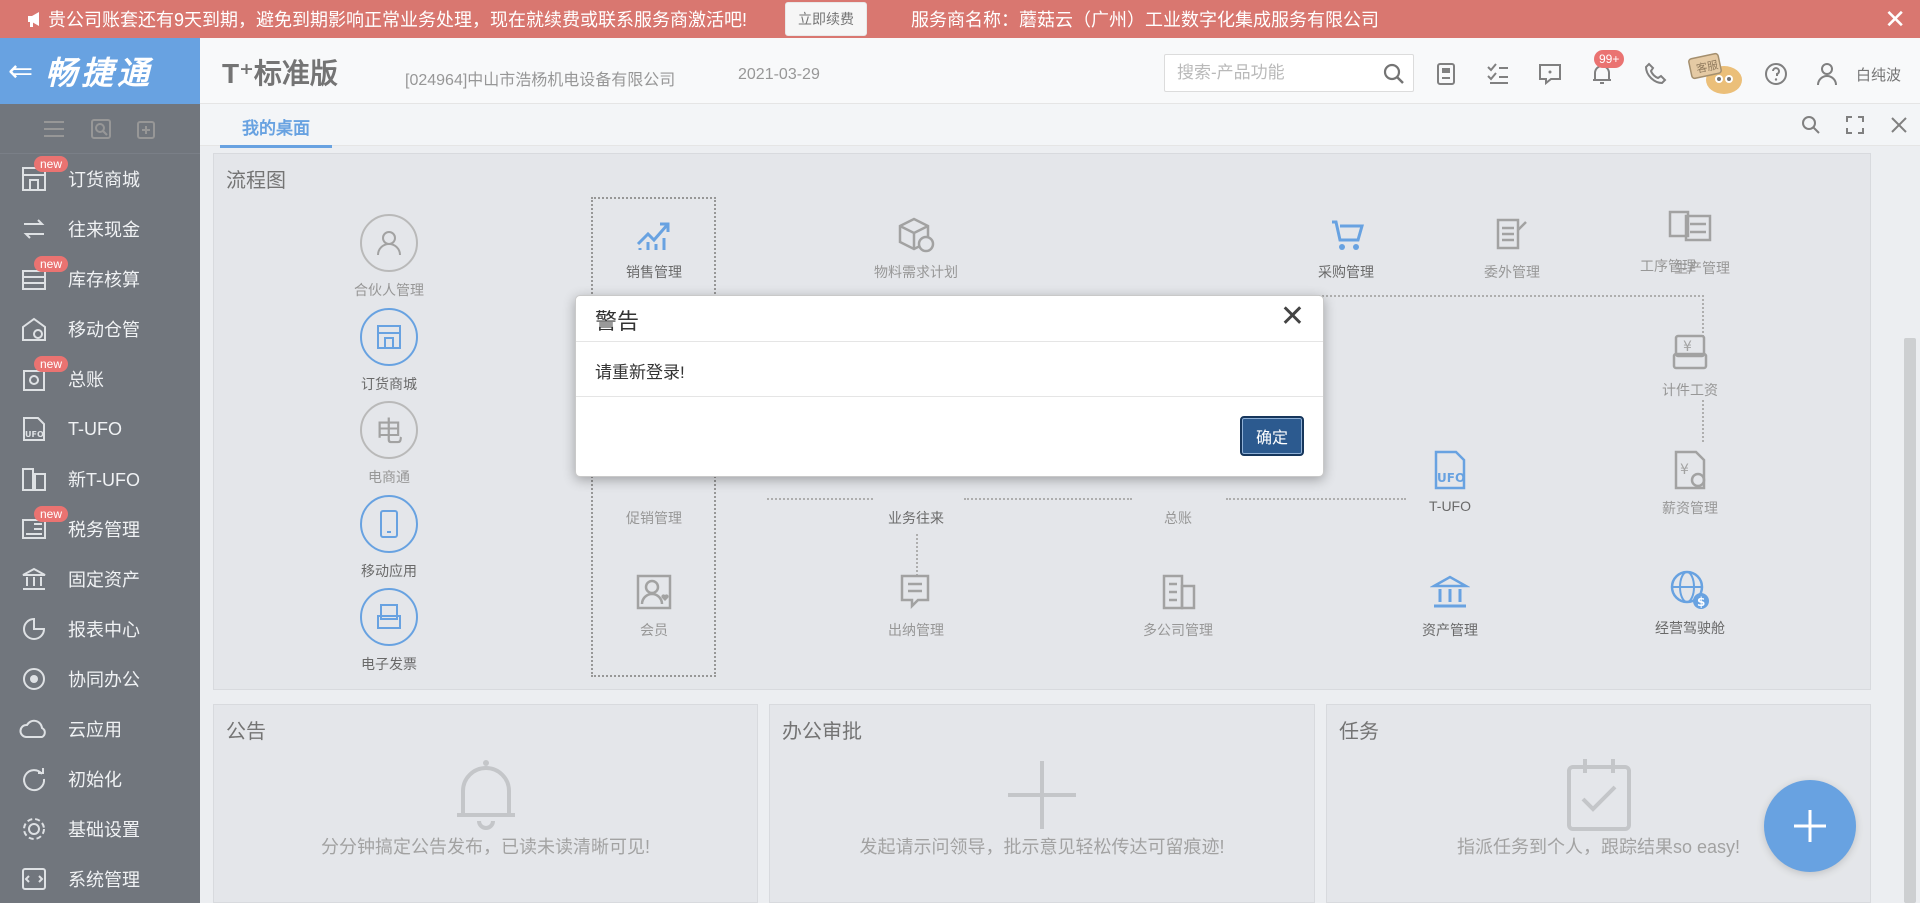  I want to click on confirm-button: 确定, so click(1272, 436).